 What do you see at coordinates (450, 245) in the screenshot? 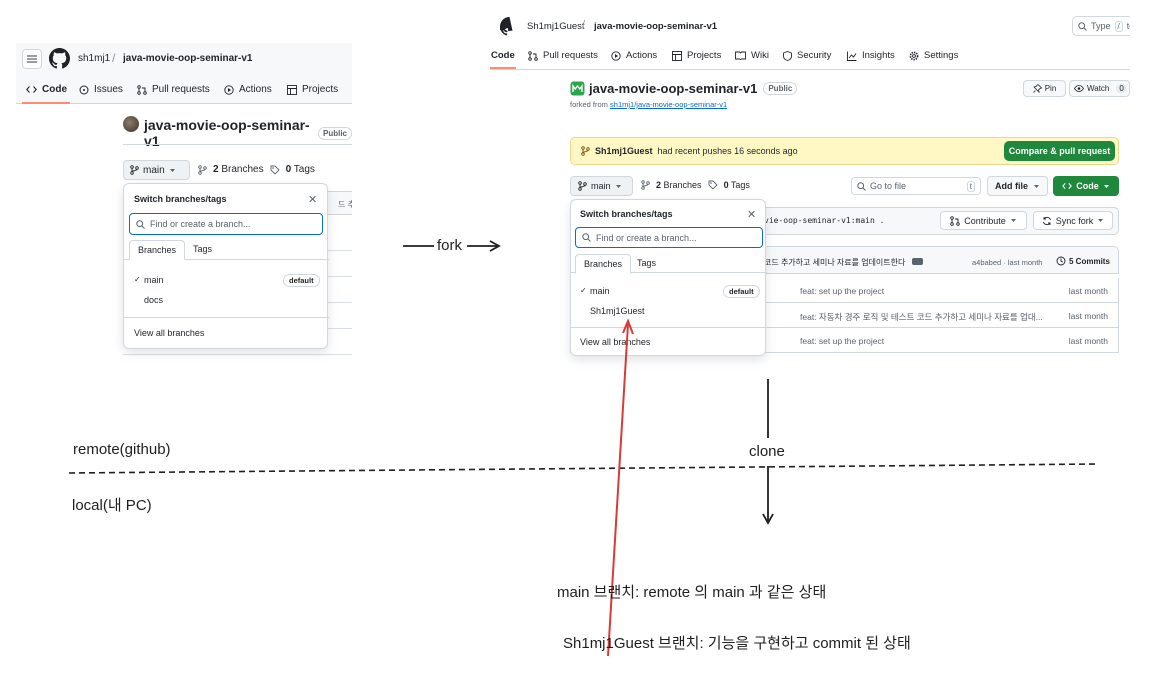
I see `fork-label: fork` at bounding box center [450, 245].